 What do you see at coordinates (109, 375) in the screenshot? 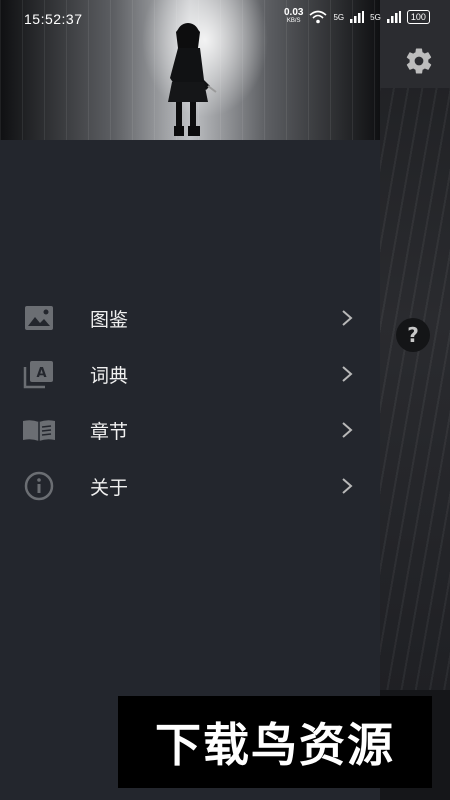
I see `menu-item-label: 词典` at bounding box center [109, 375].